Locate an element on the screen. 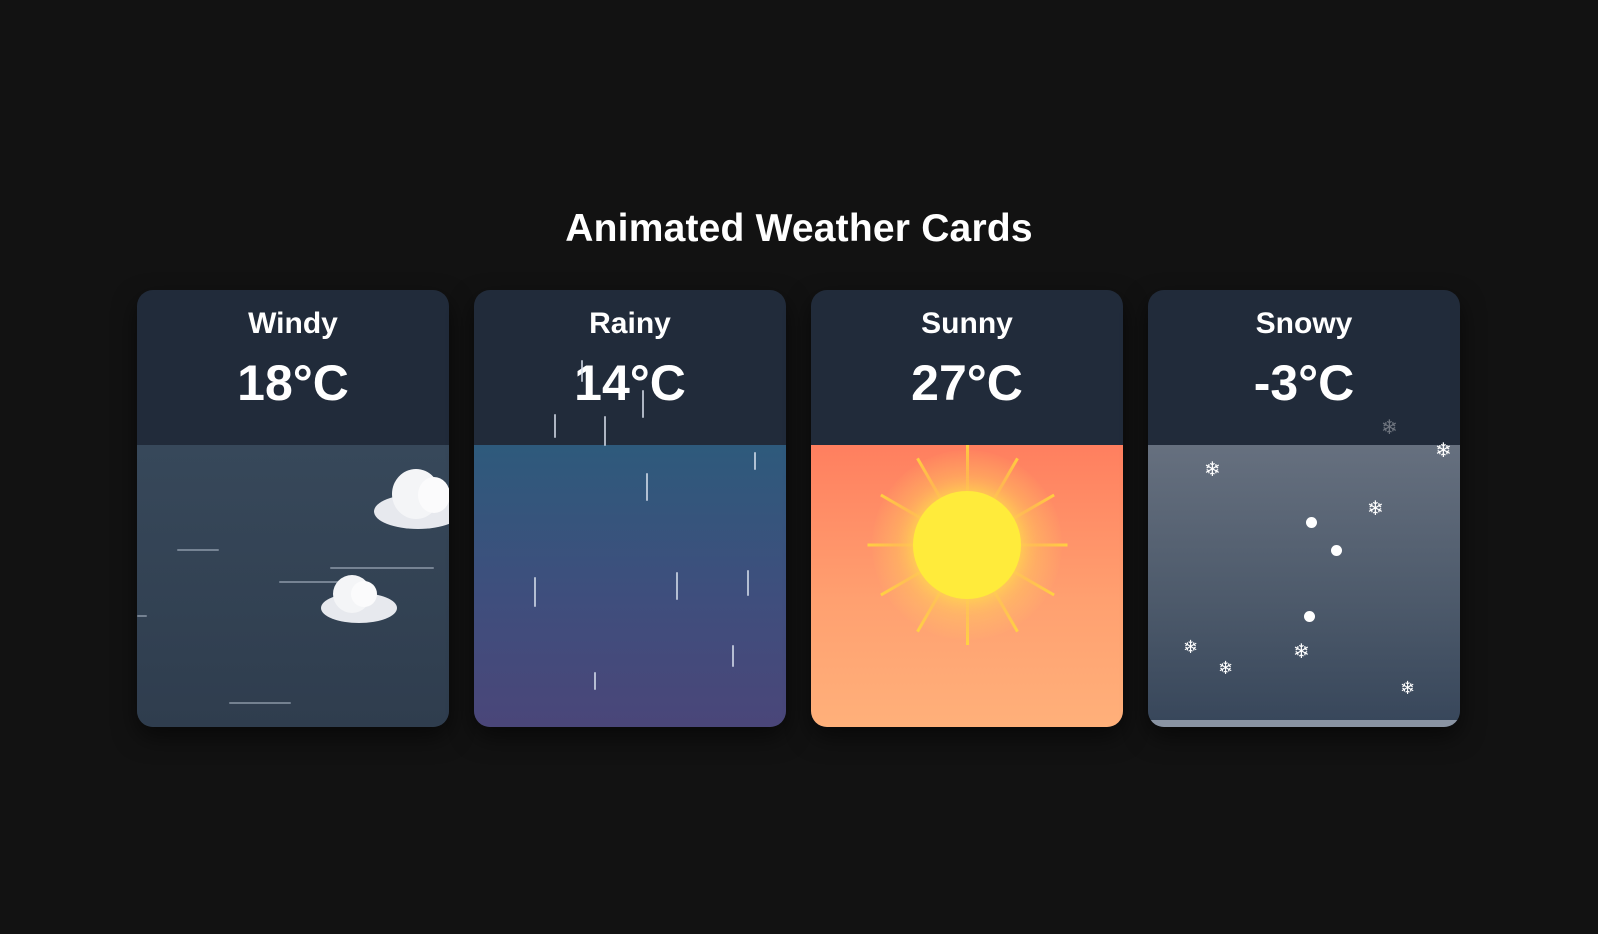  card-temperature: 14°C is located at coordinates (630, 383).